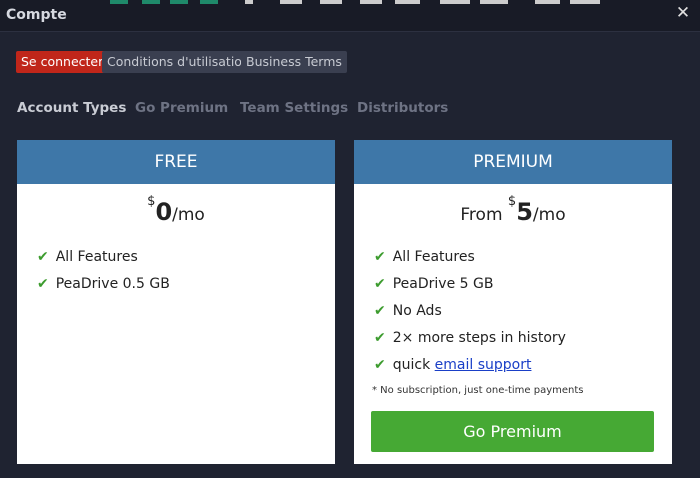 The image size is (700, 478). Describe the element at coordinates (176, 275) in the screenshot. I see `free-feature-list: ✔ All Features ✔ PeaDrive 0.5 GB` at that location.